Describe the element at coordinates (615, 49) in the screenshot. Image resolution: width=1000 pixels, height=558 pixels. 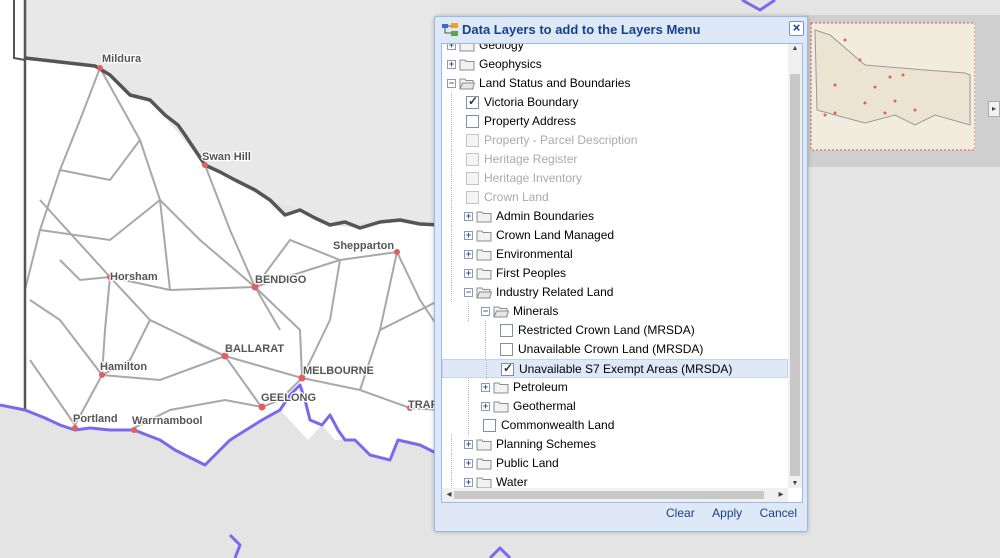
I see `tree-row-geology: + Geology` at that location.